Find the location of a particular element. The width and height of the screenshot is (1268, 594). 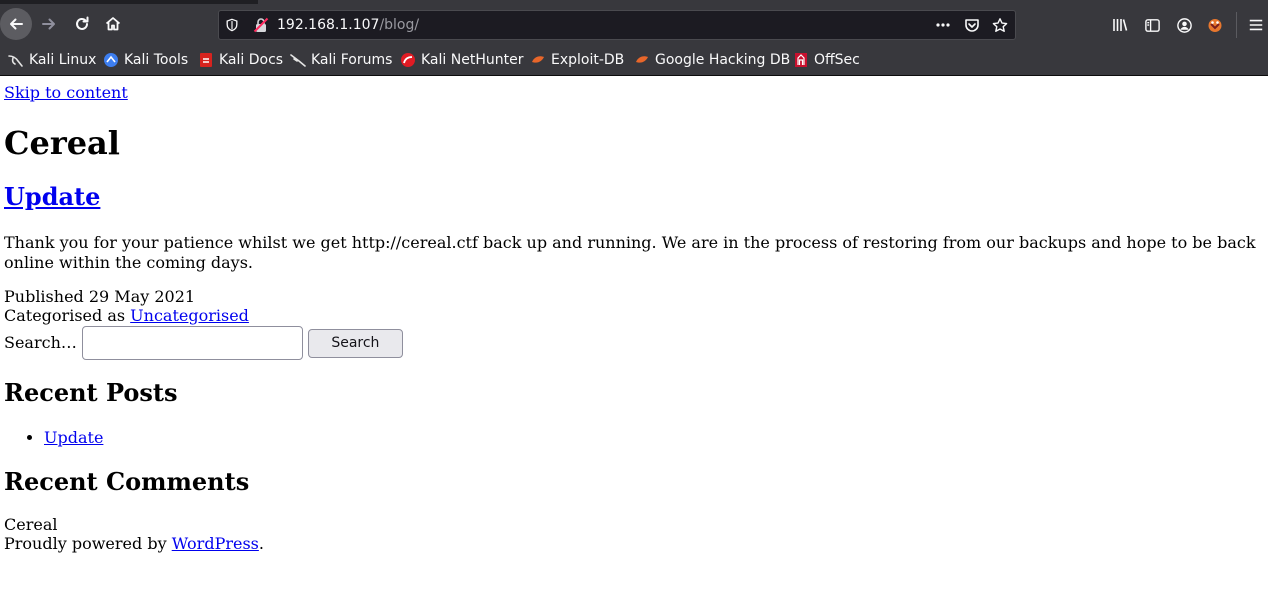

bookmark-label: Kali Linux is located at coordinates (63, 60).